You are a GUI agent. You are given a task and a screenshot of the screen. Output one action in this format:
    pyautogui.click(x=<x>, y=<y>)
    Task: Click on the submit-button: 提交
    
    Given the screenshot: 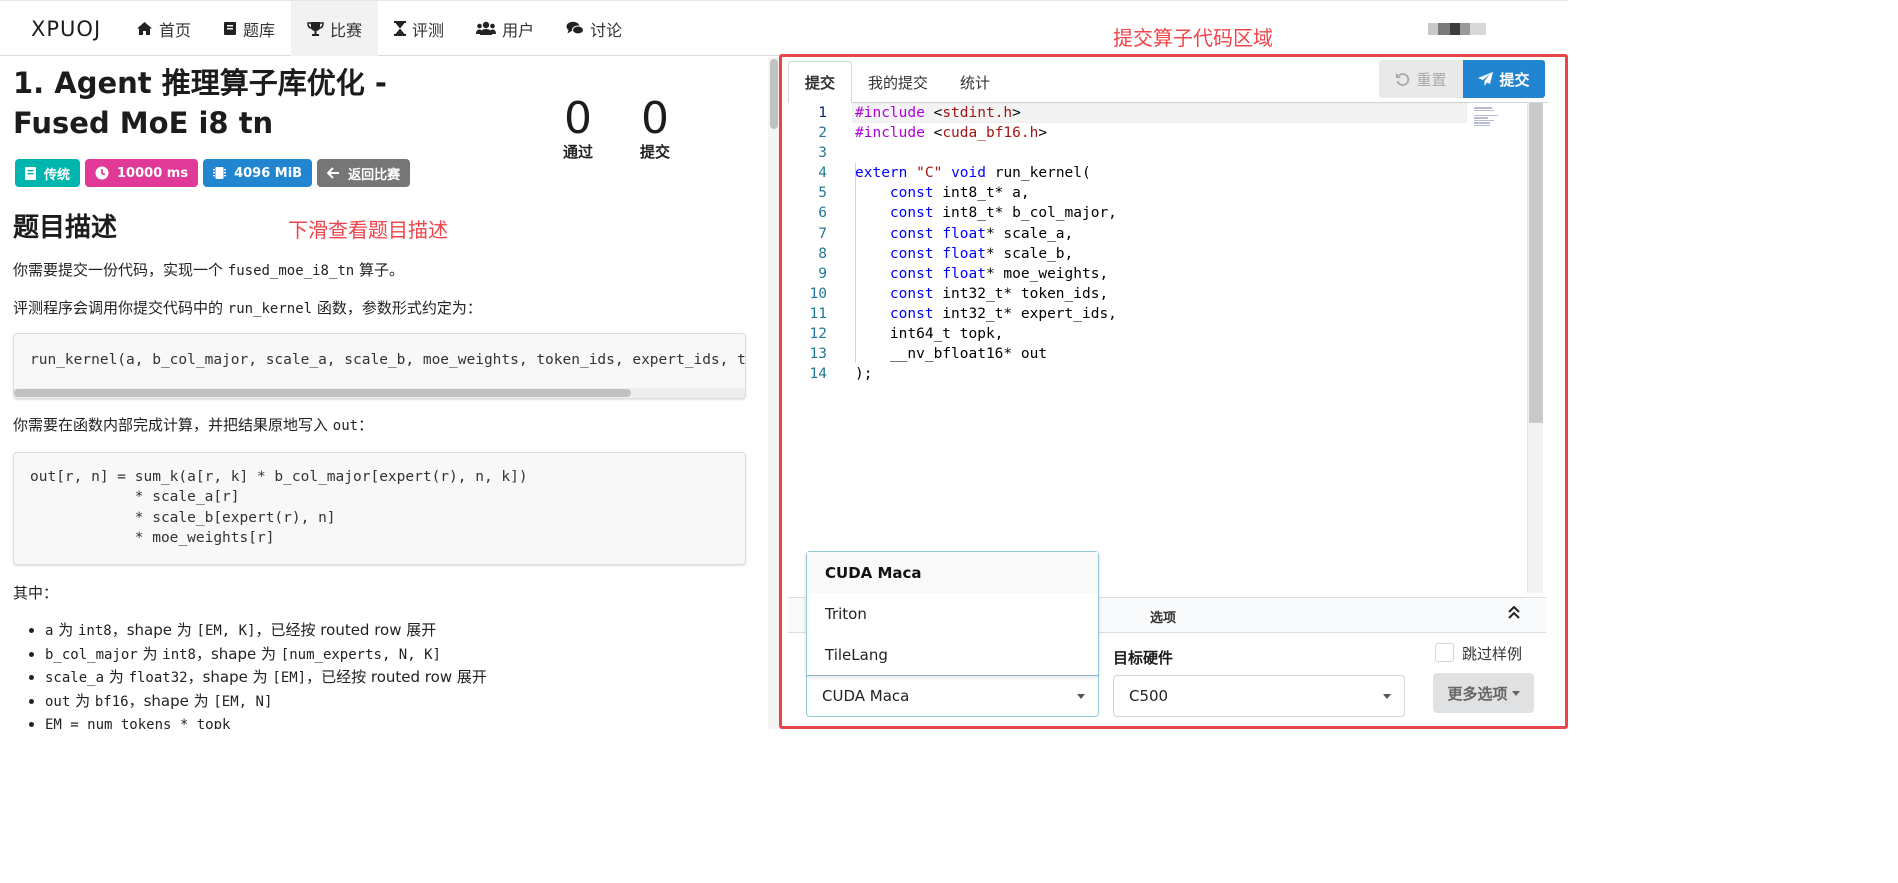 What is the action you would take?
    pyautogui.click(x=1504, y=79)
    